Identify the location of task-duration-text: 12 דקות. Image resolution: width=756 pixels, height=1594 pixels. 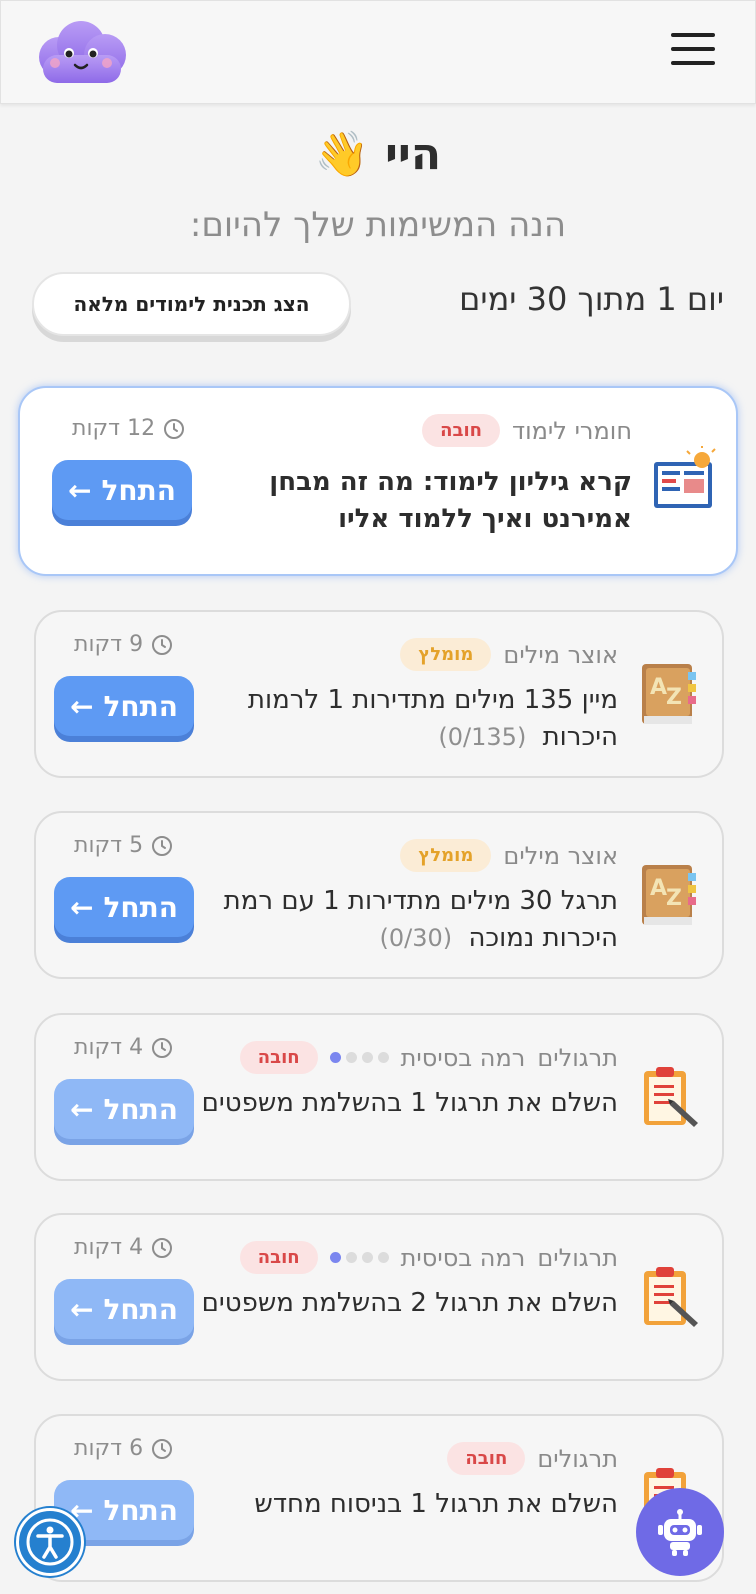
(114, 428).